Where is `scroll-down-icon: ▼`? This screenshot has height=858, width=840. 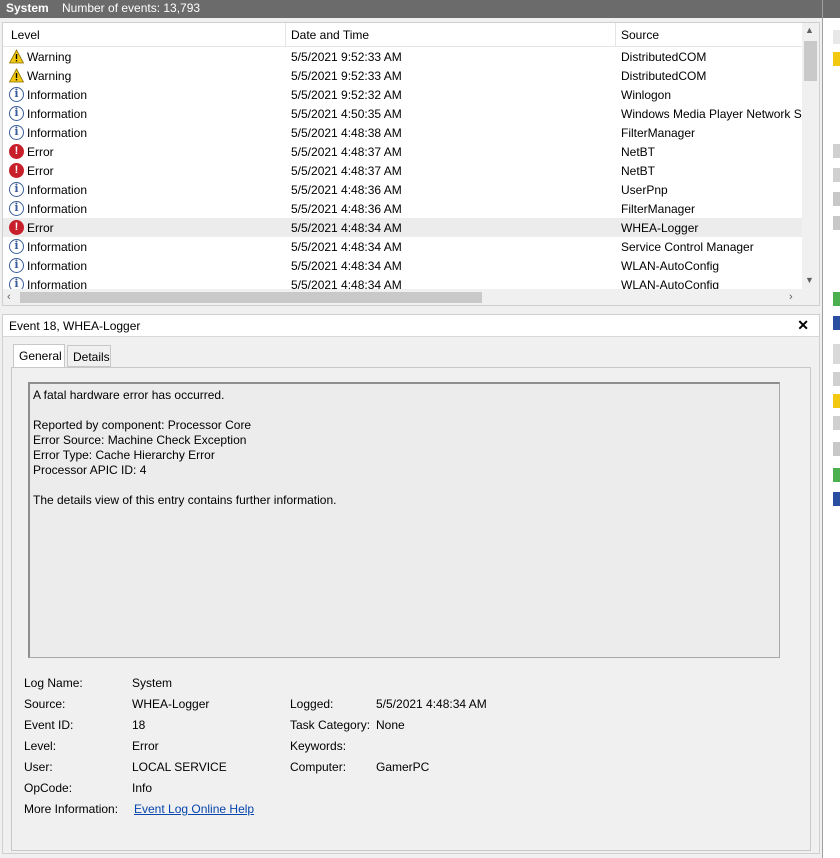
scroll-down-icon: ▼ is located at coordinates (809, 280).